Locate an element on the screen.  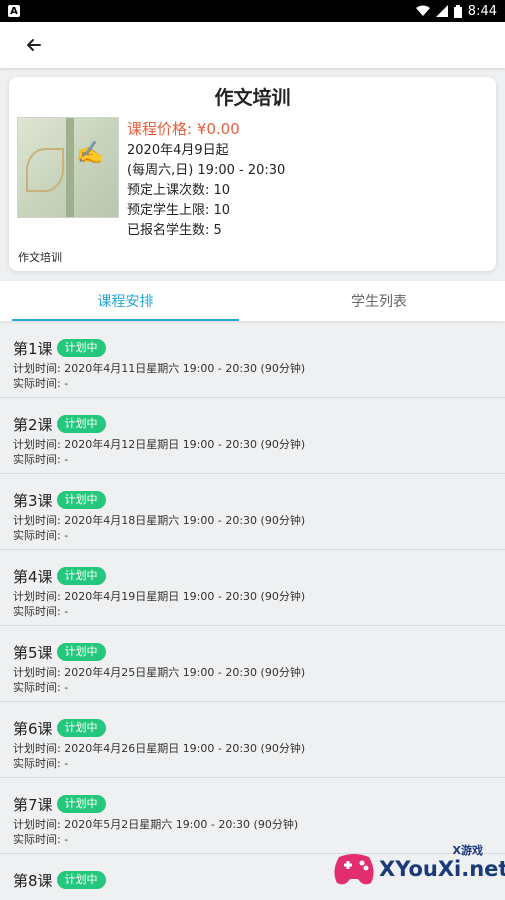
cover-decoration is located at coordinates (45, 170).